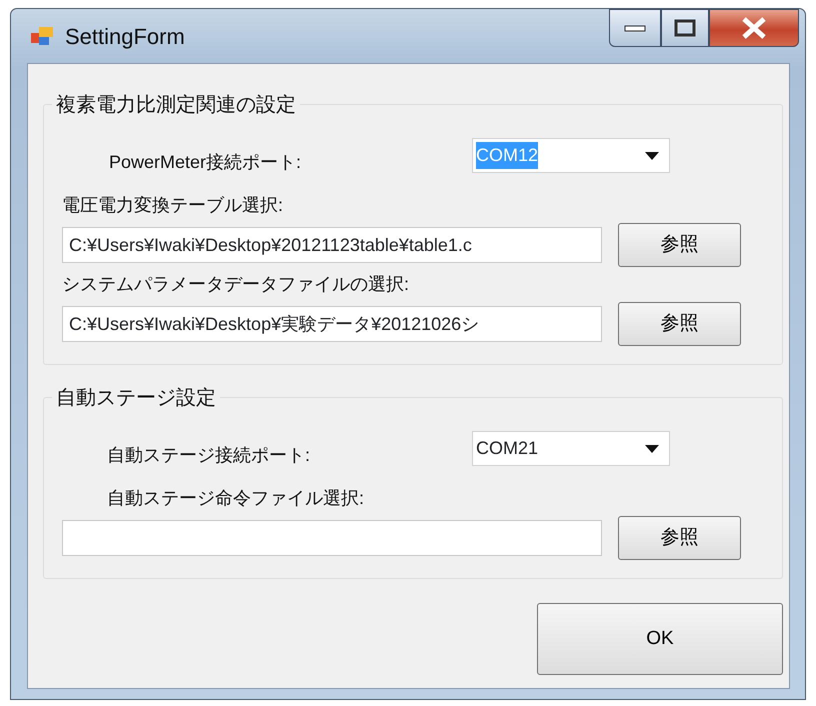  I want to click on window-title: SettingForm, so click(125, 36).